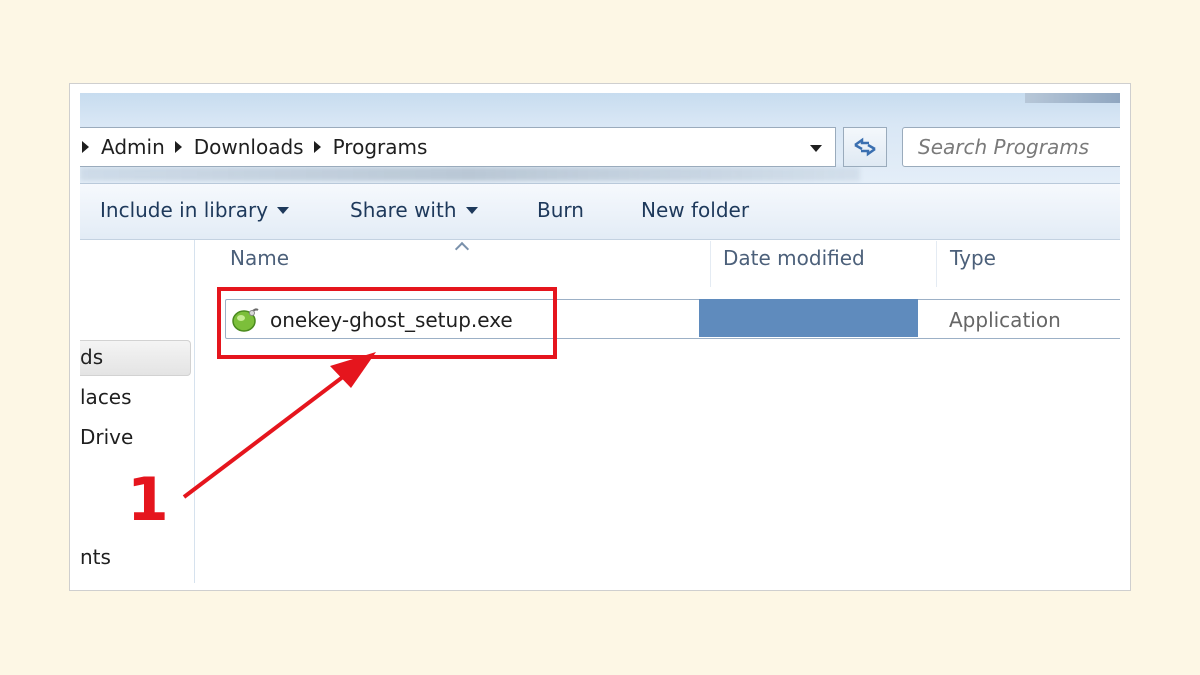 Image resolution: width=1200 pixels, height=675 pixels. What do you see at coordinates (148, 500) in the screenshot?
I see `step-number: 1` at bounding box center [148, 500].